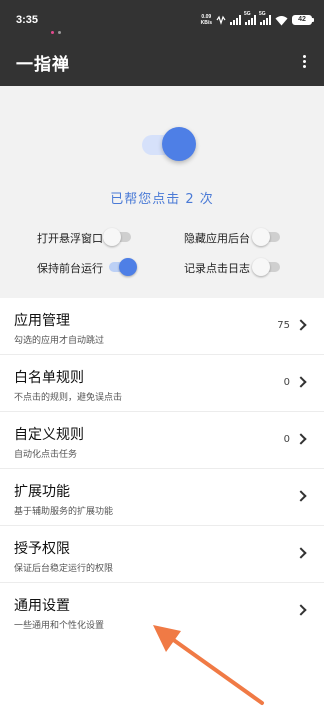  I want to click on menu-item-custom-rules: 自定义规则 自动化点击任务 0, so click(162, 440).